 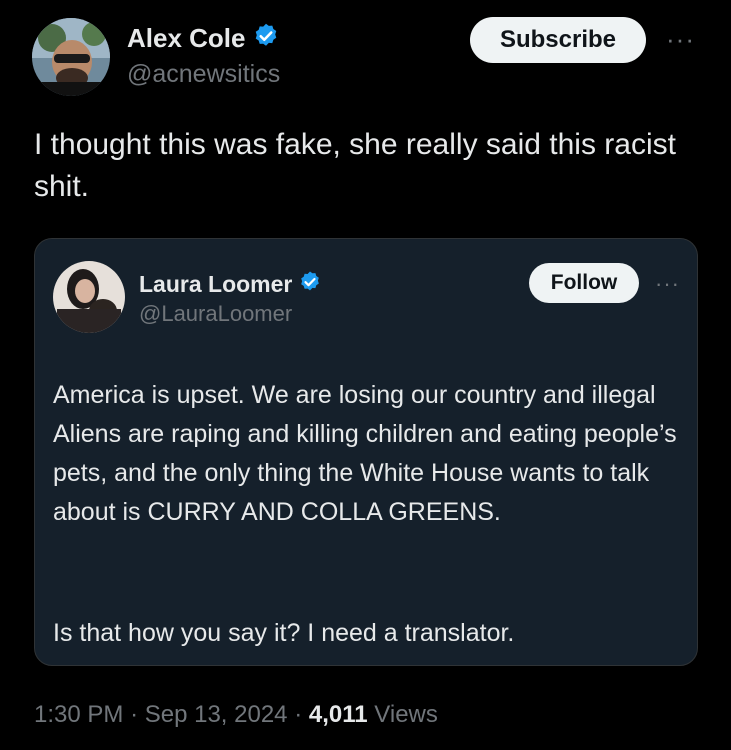 I want to click on quoted-author-handle: @LauraLoomer, so click(x=215, y=314).